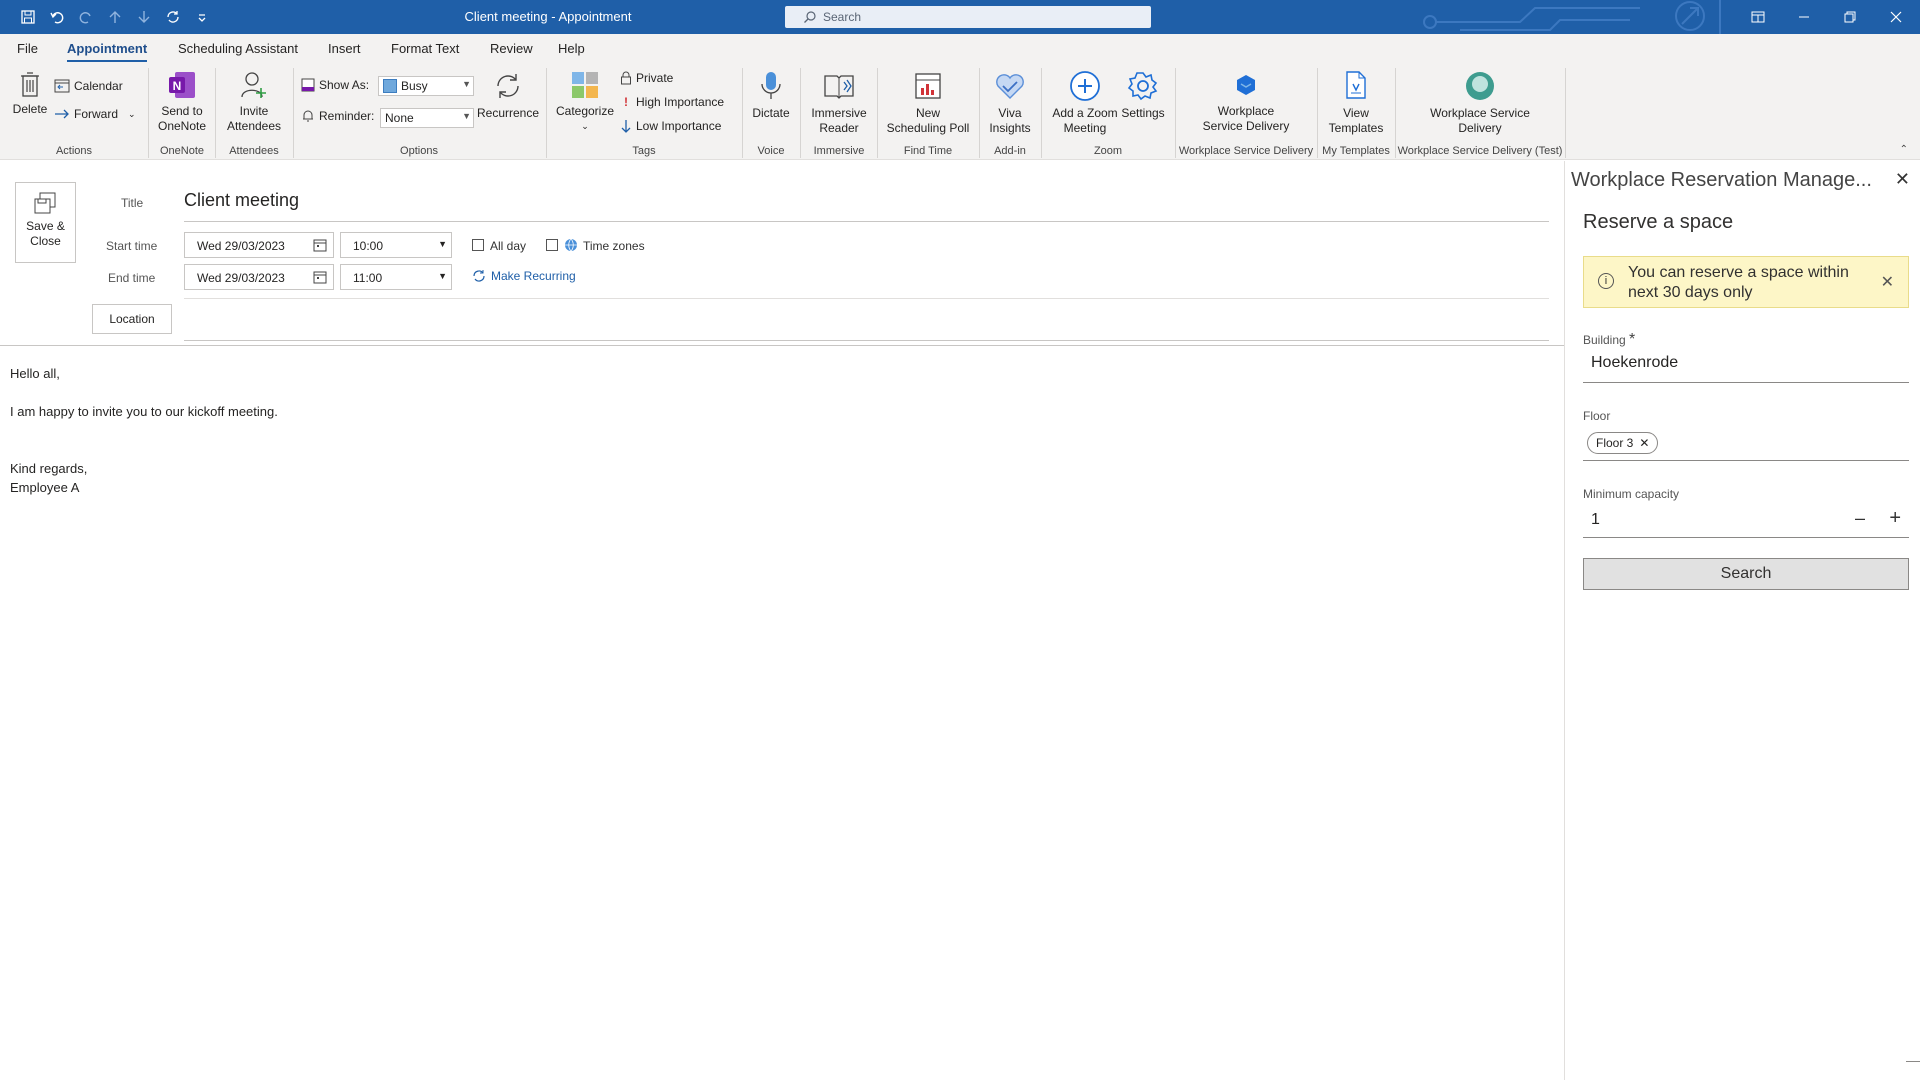  Describe the element at coordinates (259, 245) in the screenshot. I see `start-date-field: Wed 29/03/2023` at that location.